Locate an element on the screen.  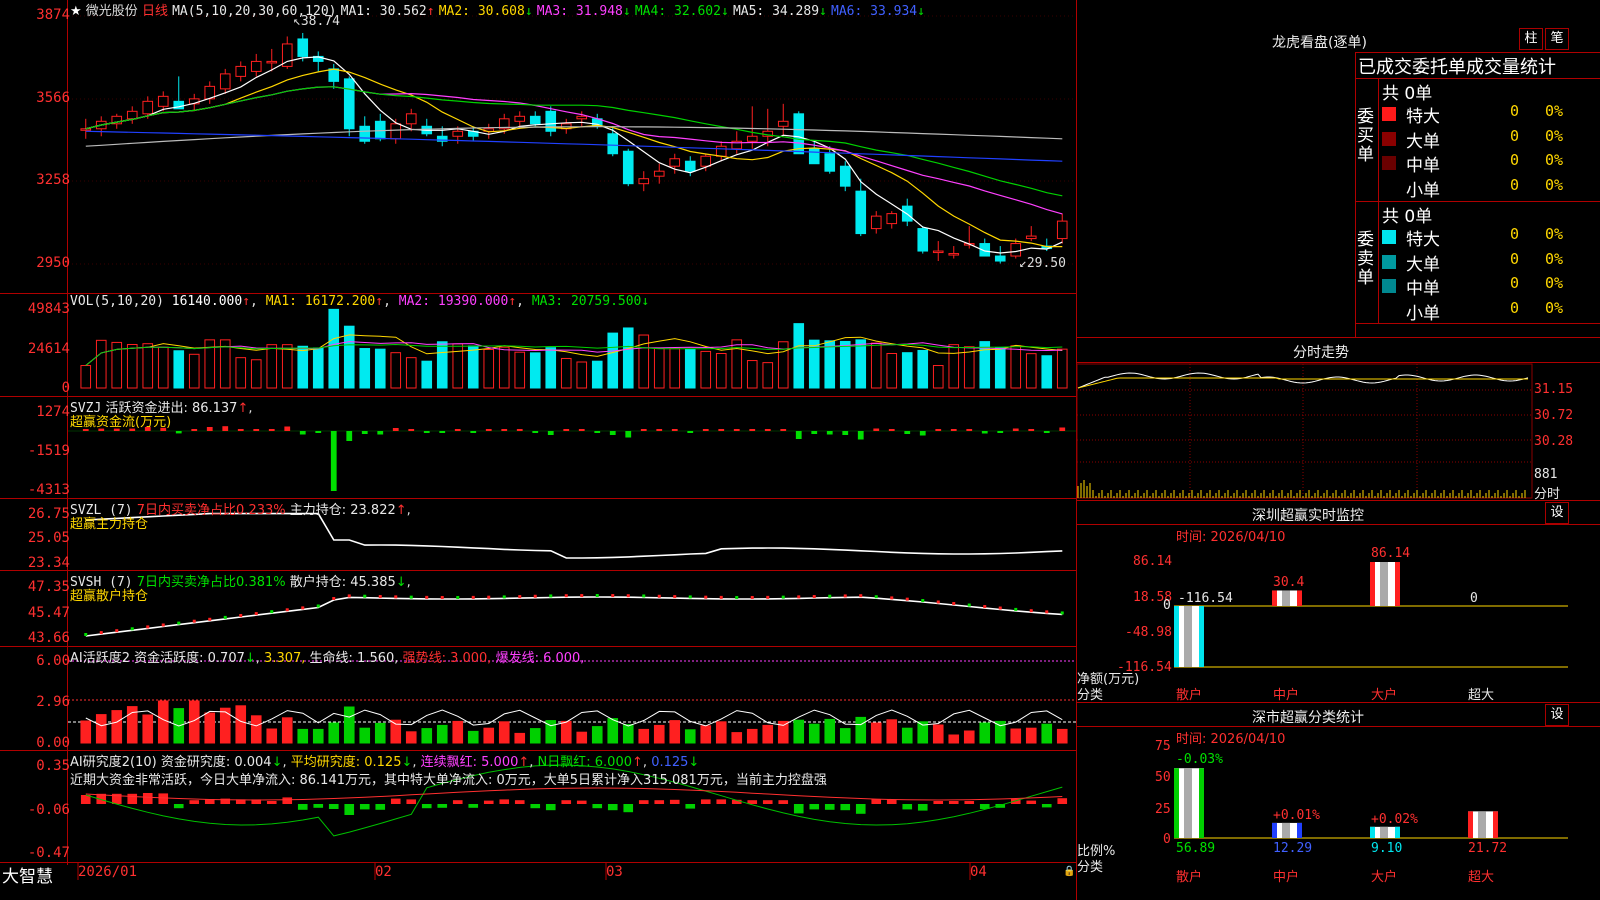
sz-val-zhonghu: 30.4 is located at coordinates (1289, 582).